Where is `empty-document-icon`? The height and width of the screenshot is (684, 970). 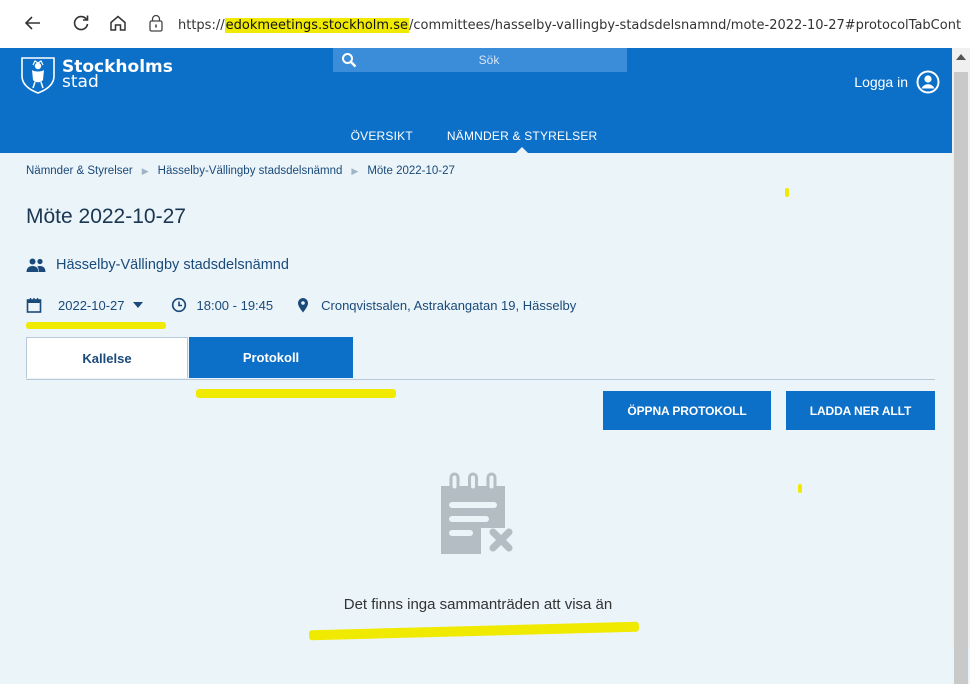 empty-document-icon is located at coordinates (477, 513).